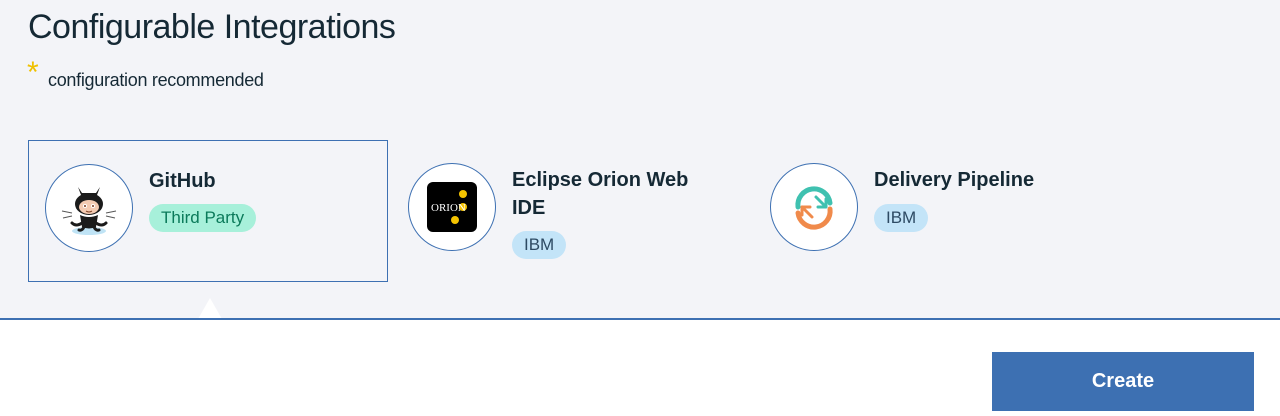  What do you see at coordinates (203, 218) in the screenshot?
I see `third-party-tag: Third Party` at bounding box center [203, 218].